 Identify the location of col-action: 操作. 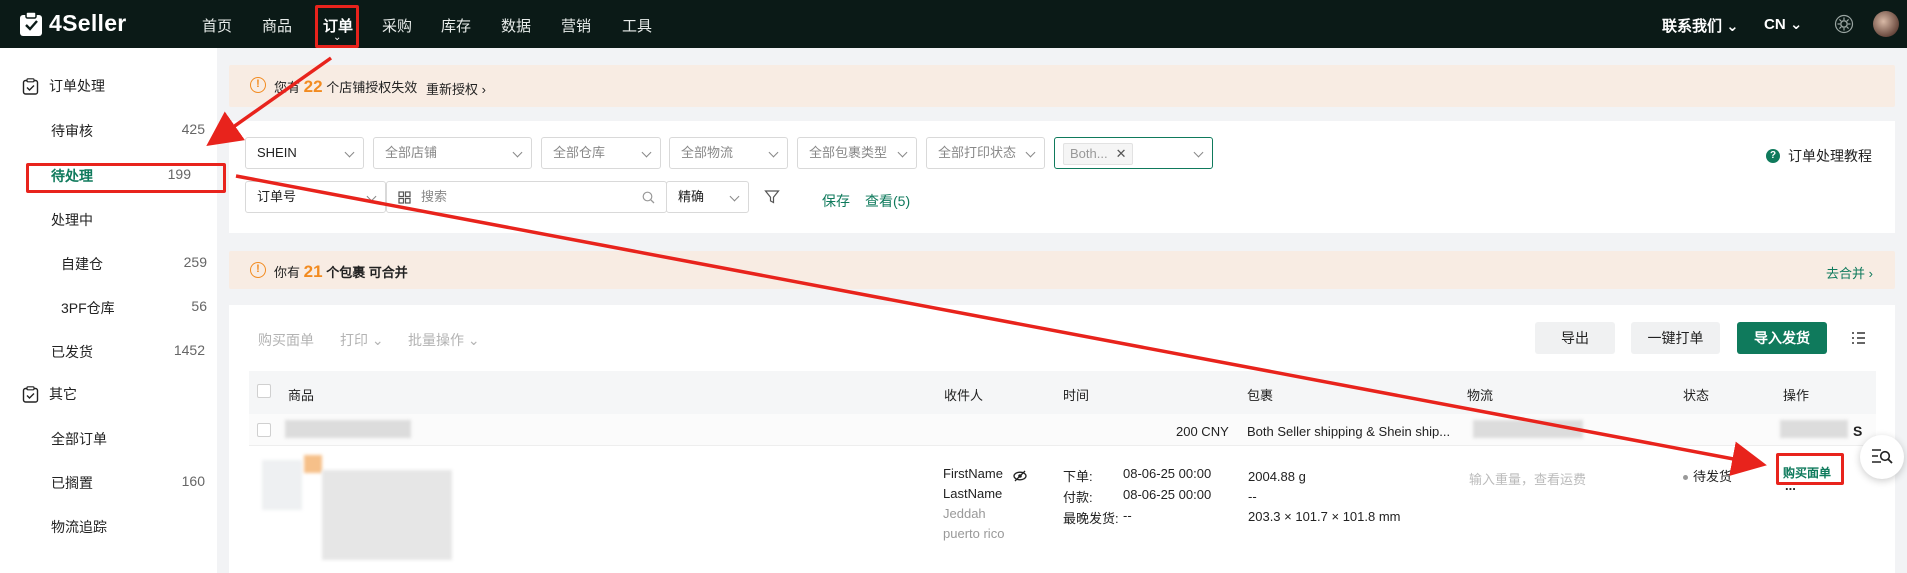
(1796, 395).